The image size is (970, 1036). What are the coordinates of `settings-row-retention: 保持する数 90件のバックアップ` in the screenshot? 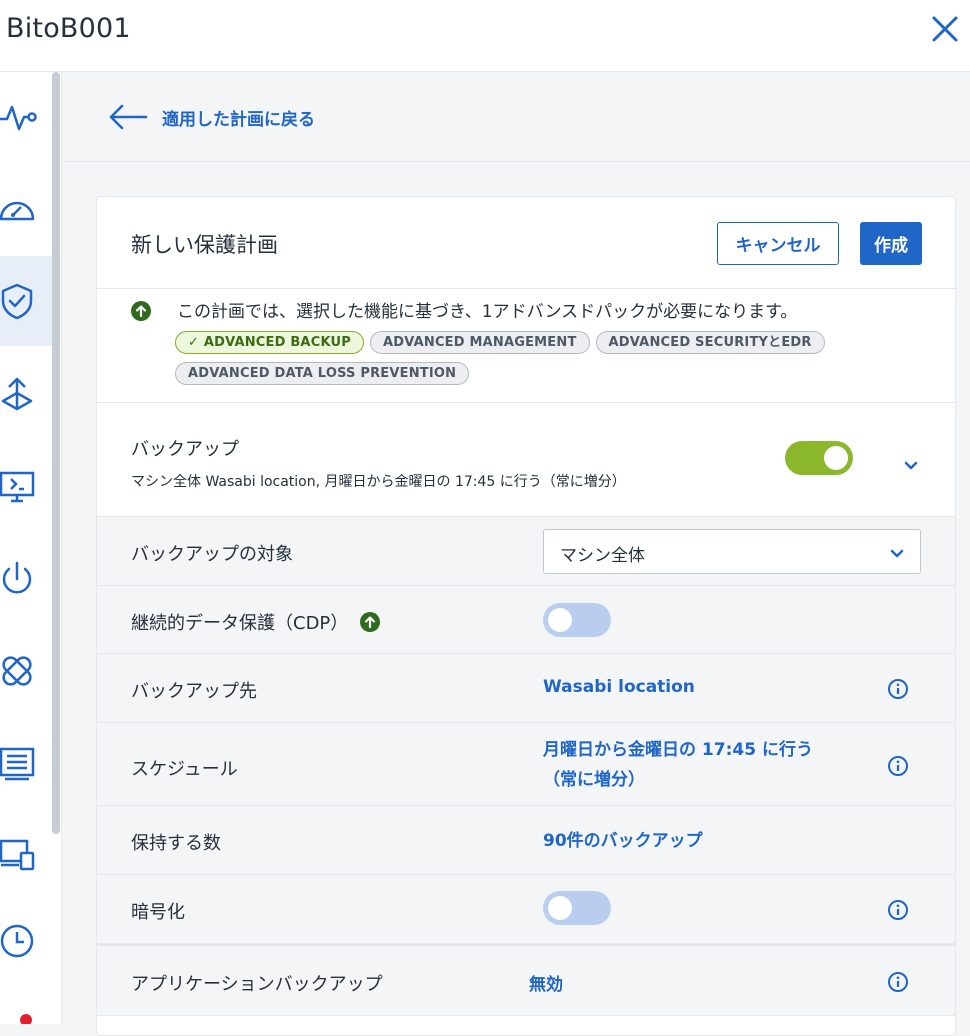 It's located at (526, 840).